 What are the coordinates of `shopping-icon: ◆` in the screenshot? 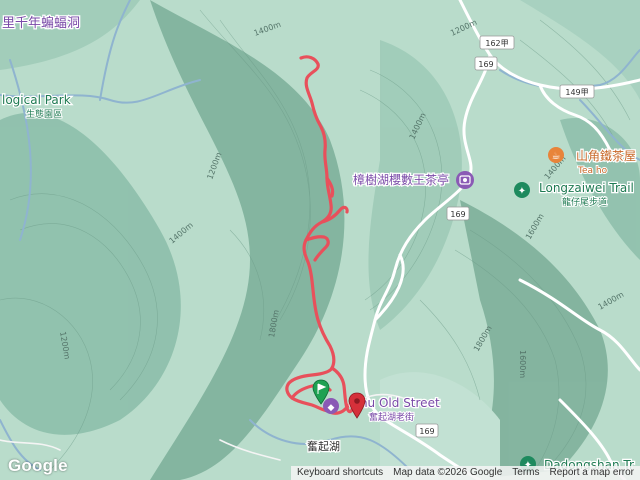 It's located at (331, 408).